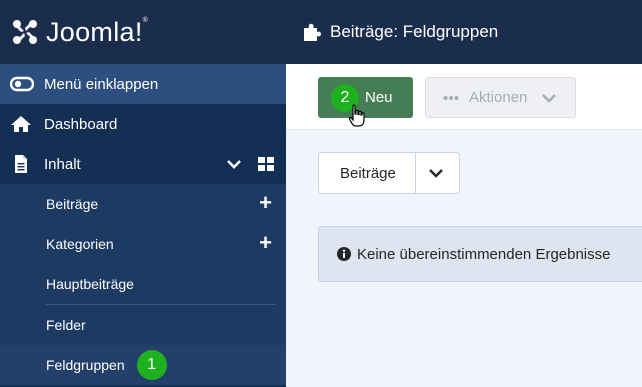 The image size is (642, 387). I want to click on ellipsis-icon, so click(451, 97).